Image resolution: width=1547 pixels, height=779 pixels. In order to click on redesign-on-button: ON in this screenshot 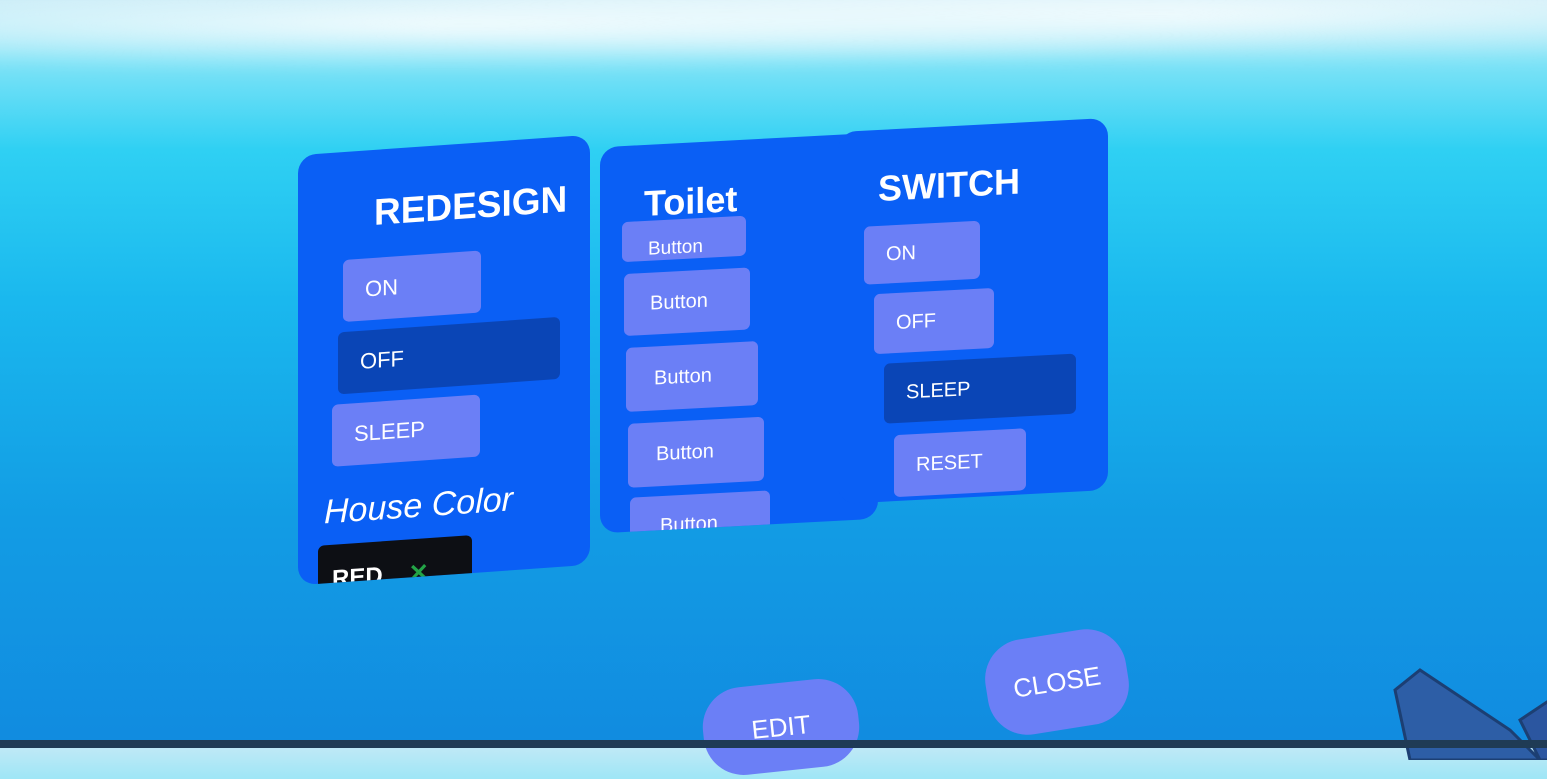, I will do `click(412, 286)`.